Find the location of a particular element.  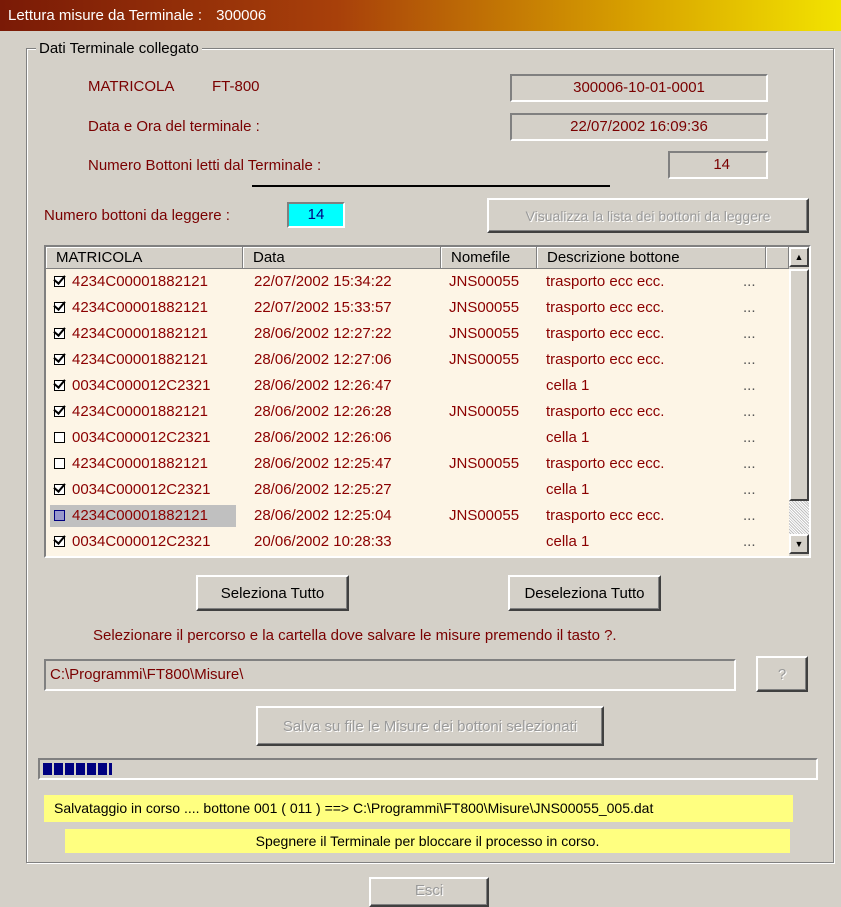

cell-data: 28/06/2002 12:27:06 is located at coordinates (323, 359).